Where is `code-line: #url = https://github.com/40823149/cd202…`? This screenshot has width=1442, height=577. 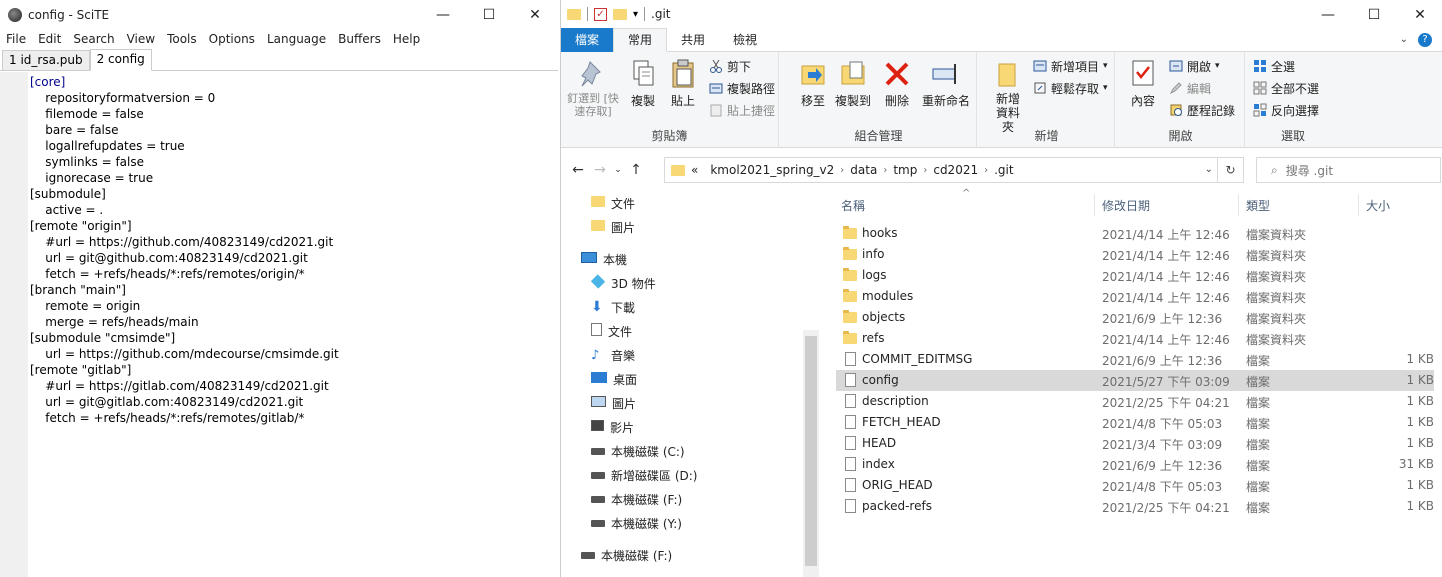
code-line: #url = https://github.com/40823149/cd202… is located at coordinates (184, 242).